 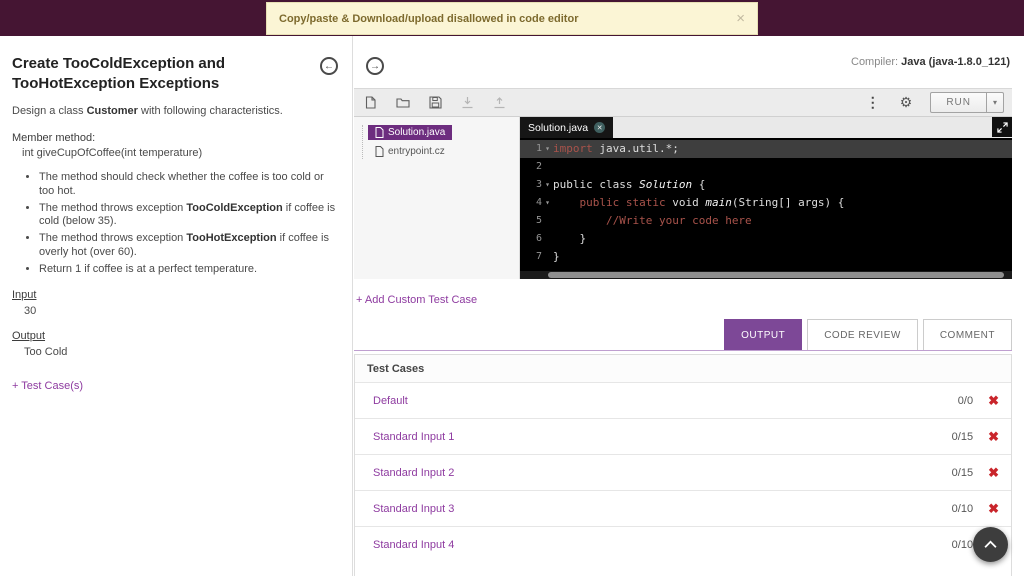 What do you see at coordinates (740, 18) in the screenshot?
I see `close-icon: ×` at bounding box center [740, 18].